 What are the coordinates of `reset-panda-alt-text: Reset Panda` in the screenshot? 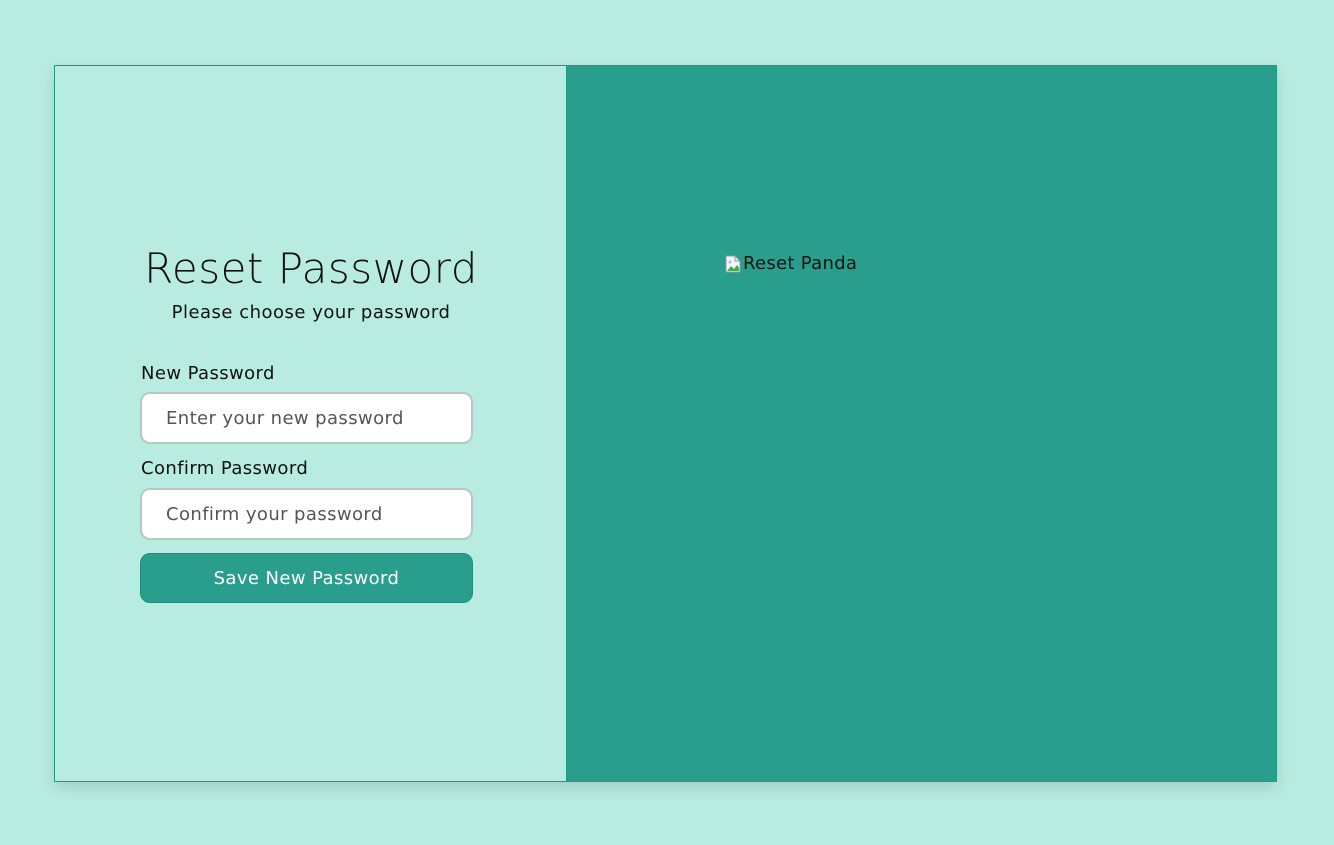 It's located at (800, 263).